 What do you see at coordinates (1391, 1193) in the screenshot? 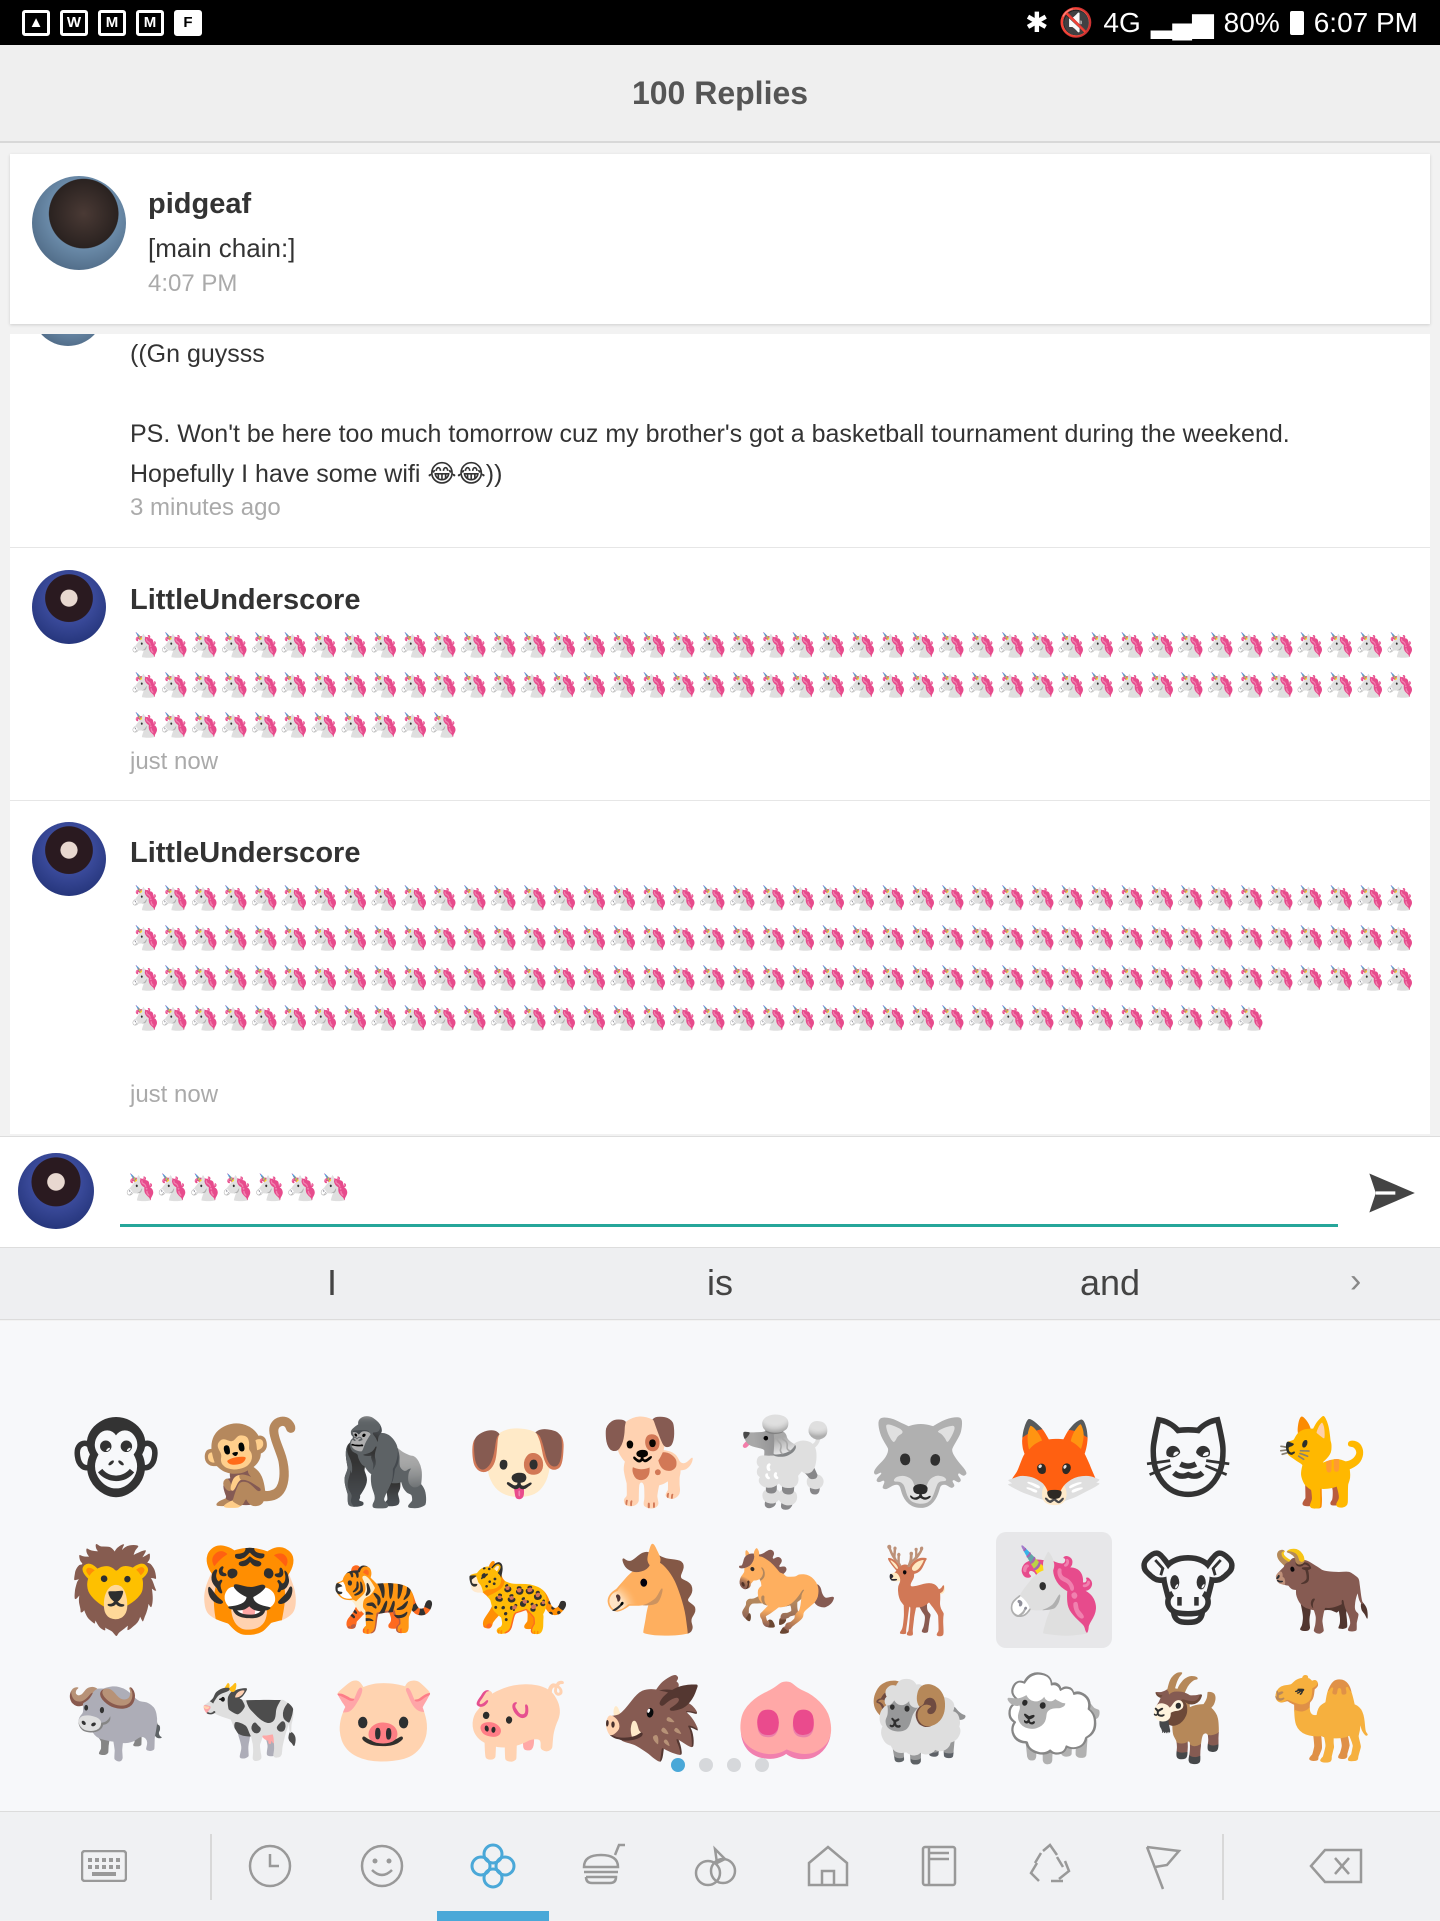
I see `send-icon` at bounding box center [1391, 1193].